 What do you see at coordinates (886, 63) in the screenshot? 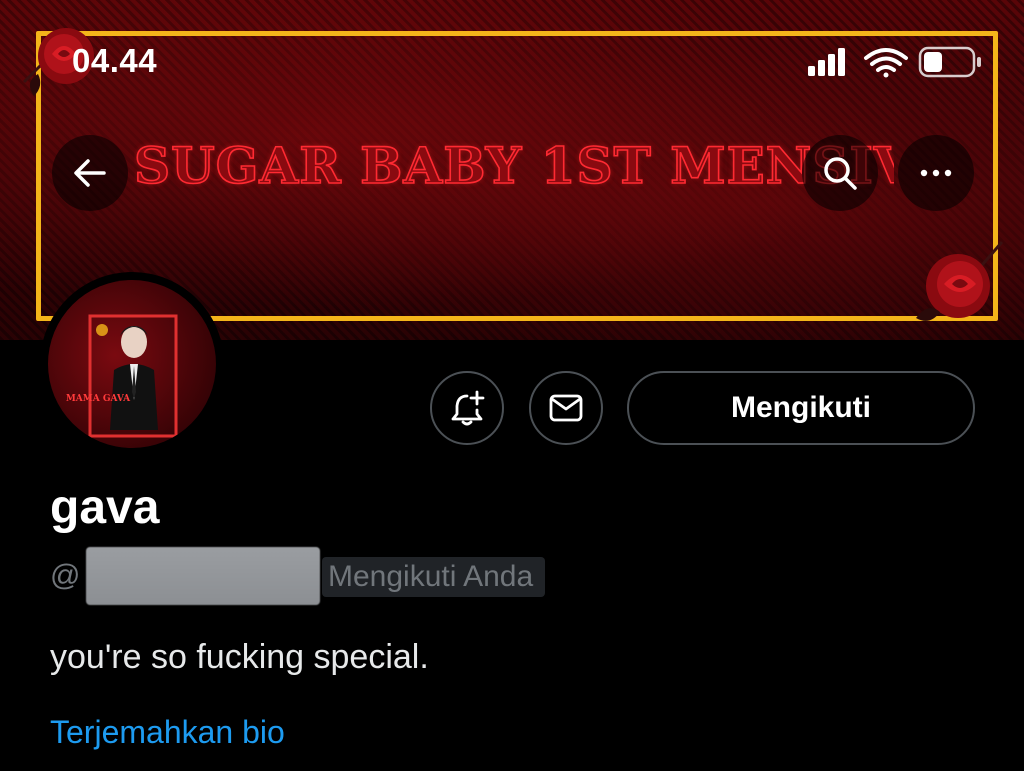
I see `wifi-icon` at bounding box center [886, 63].